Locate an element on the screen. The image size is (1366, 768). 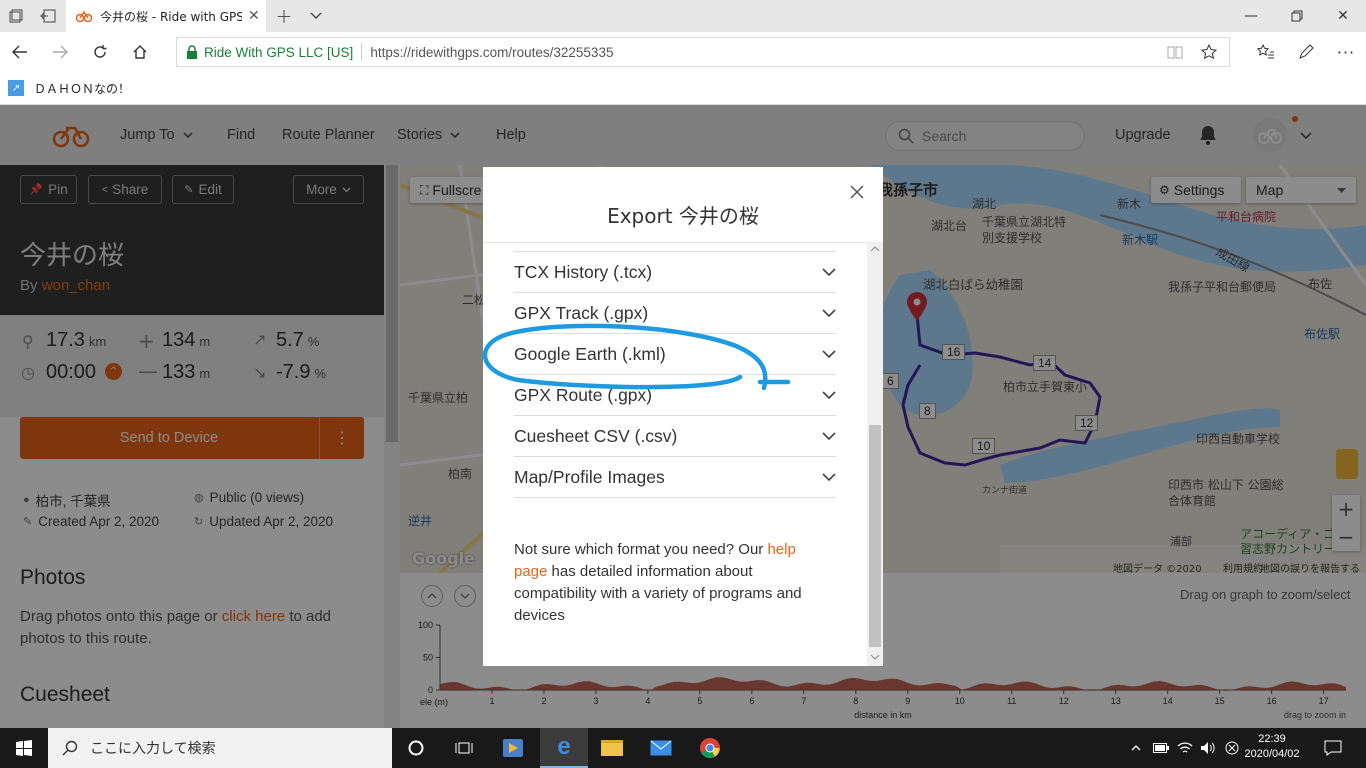
export-format-images: Map/Profile Images is located at coordinates (675, 477).